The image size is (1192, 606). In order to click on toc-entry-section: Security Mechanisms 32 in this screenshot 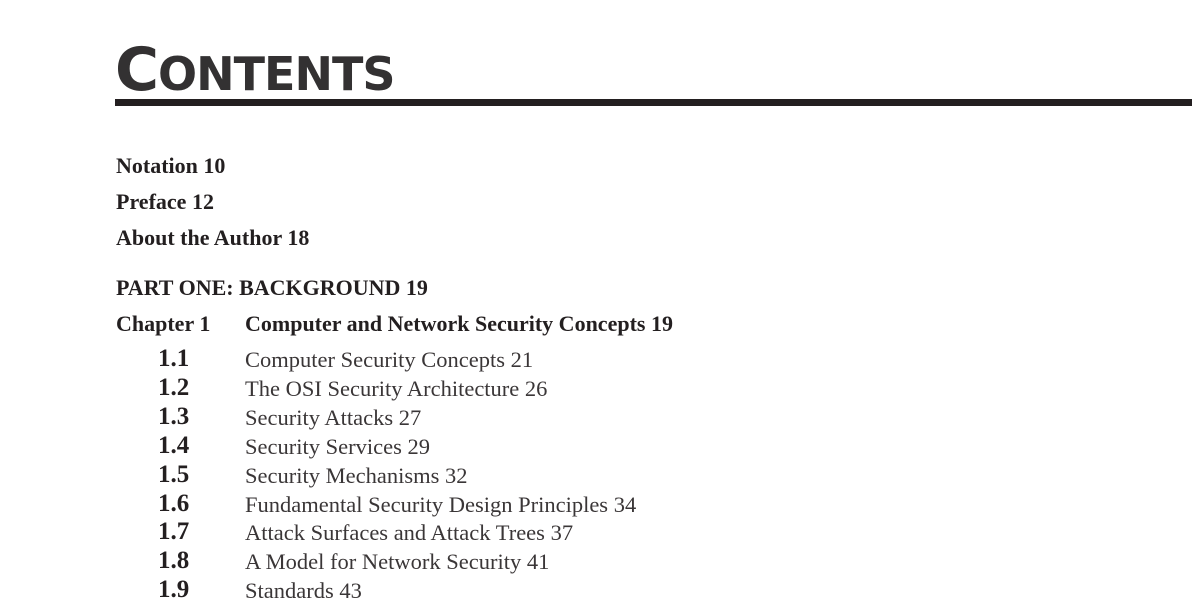, I will do `click(356, 476)`.